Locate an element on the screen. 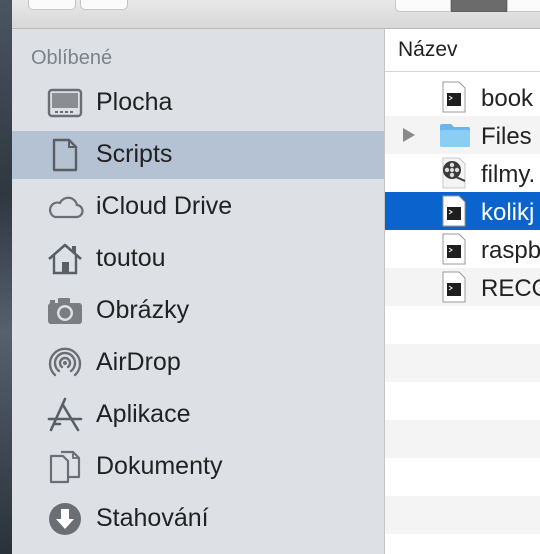  sidebar-item-label: Aplikace is located at coordinates (143, 414).